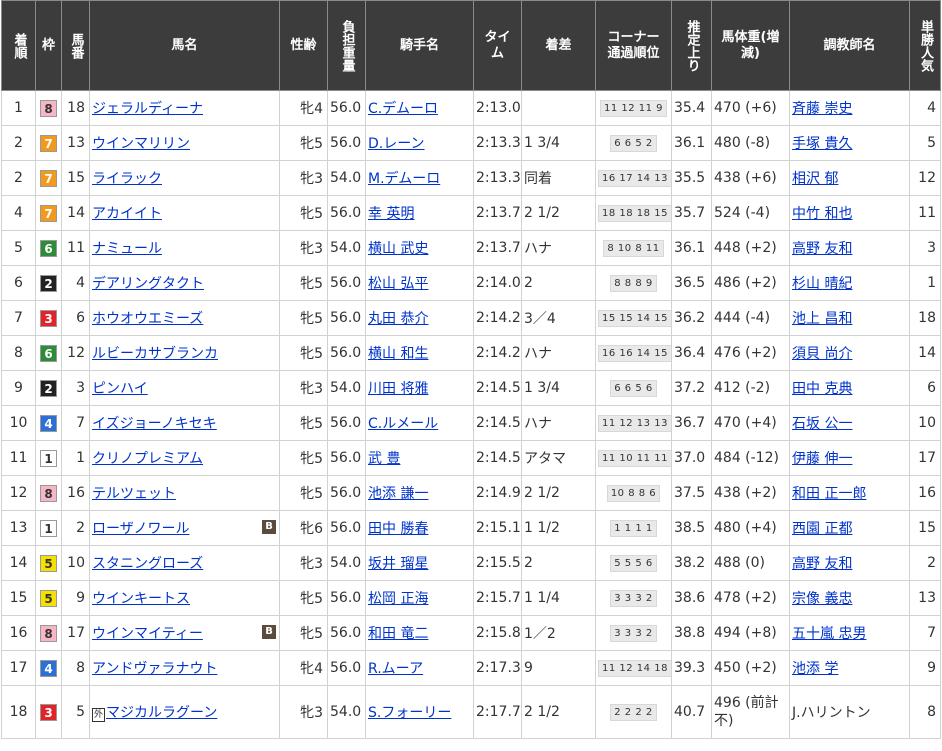 The image size is (942, 751). I want to click on header-horse: 馬名, so click(184, 45).